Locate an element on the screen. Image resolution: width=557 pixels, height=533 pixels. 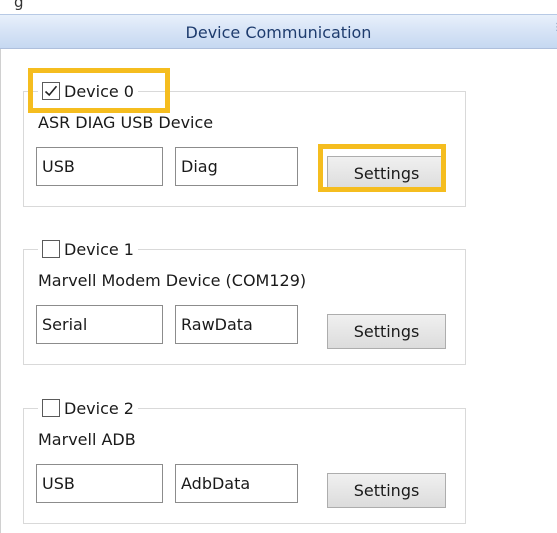
device-1-checkbox is located at coordinates (51, 249).